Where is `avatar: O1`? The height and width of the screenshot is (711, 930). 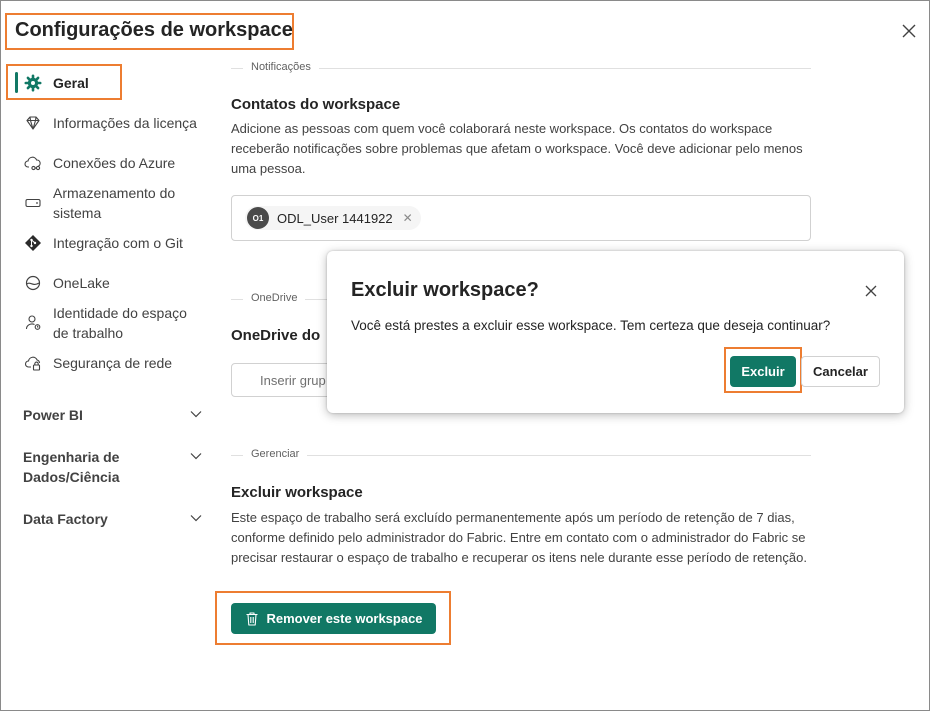
avatar: O1 is located at coordinates (258, 218).